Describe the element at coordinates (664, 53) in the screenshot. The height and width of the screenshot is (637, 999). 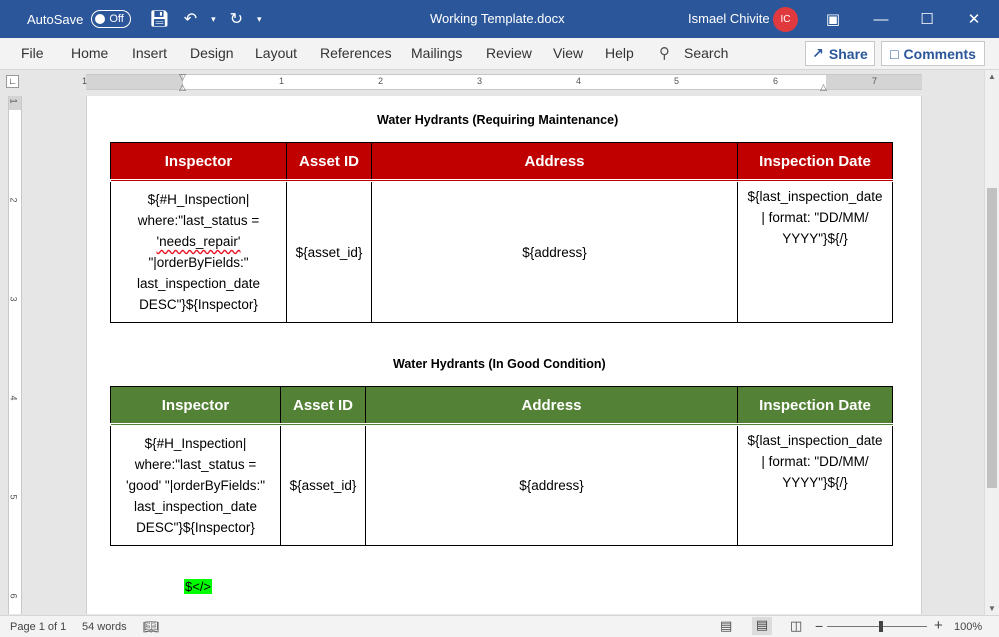
I see `search-icon: ⚲` at that location.